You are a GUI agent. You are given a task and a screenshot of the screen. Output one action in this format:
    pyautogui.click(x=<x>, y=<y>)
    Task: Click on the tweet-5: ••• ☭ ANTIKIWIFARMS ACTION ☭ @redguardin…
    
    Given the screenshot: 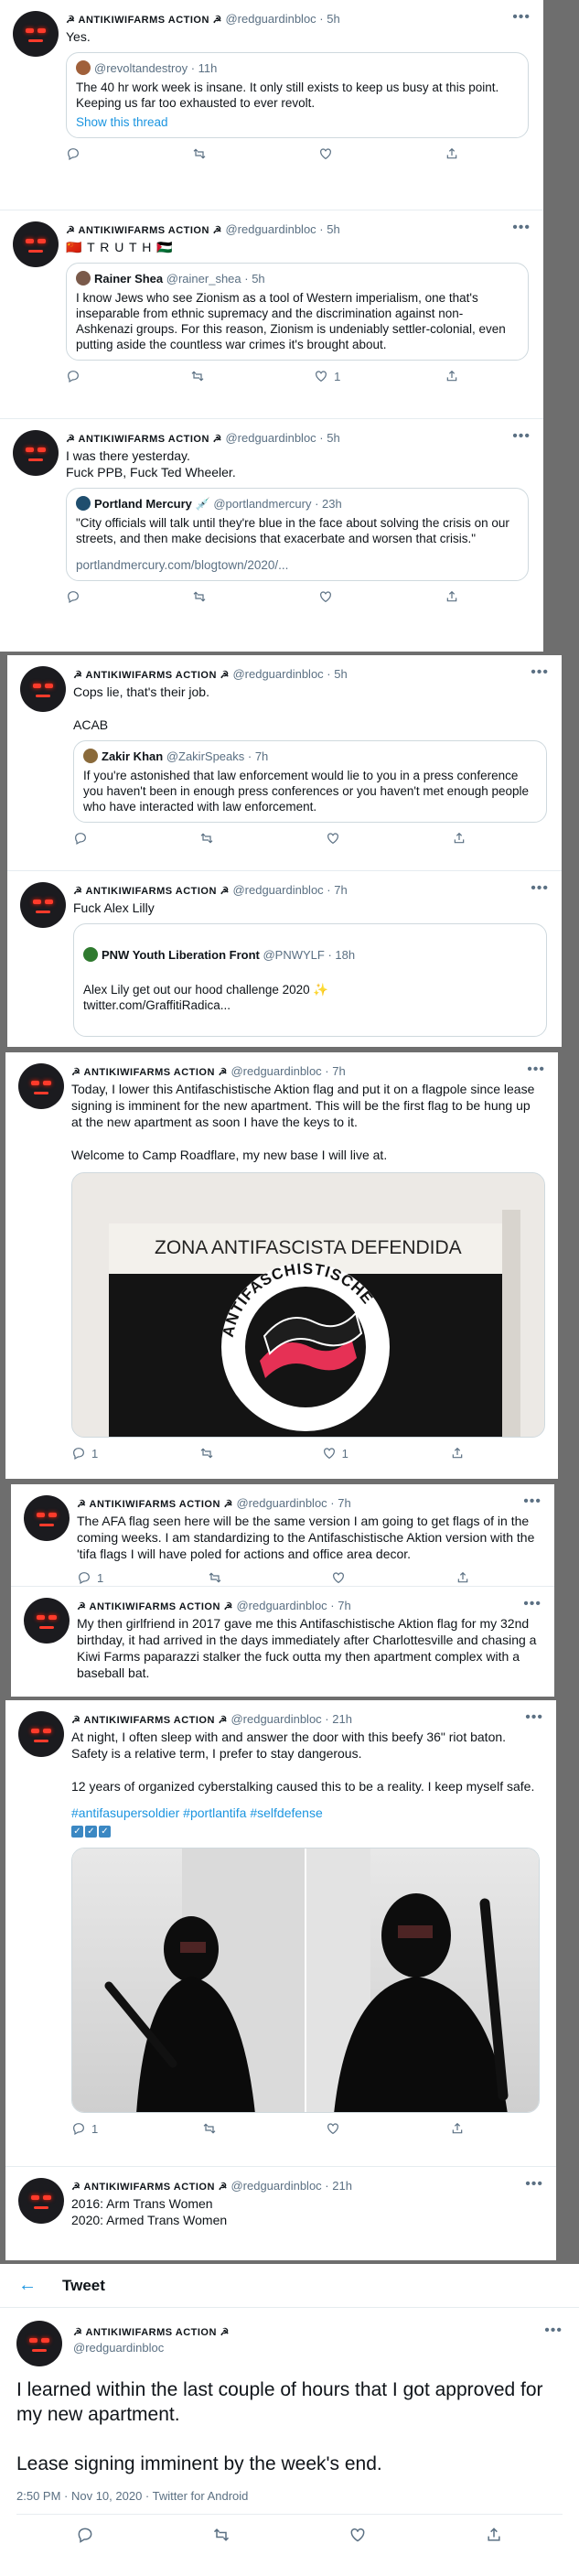 What is the action you would take?
    pyautogui.click(x=285, y=959)
    